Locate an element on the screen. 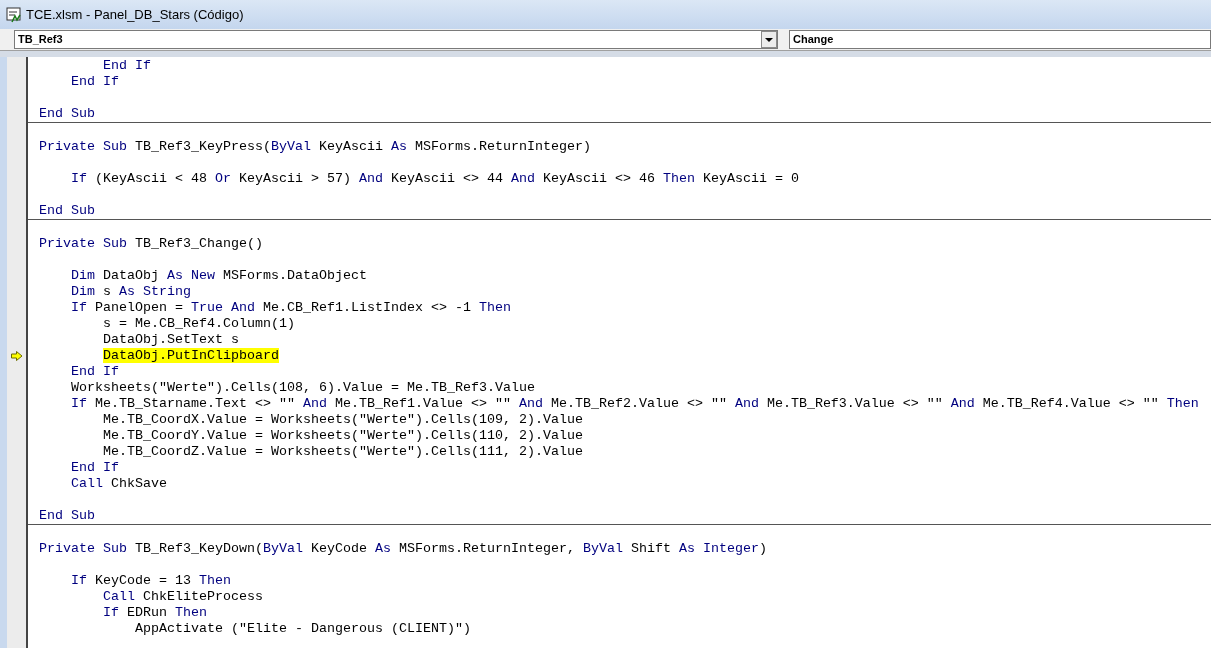 The height and width of the screenshot is (648, 1211). code-line: If Me.TB_Starname.Text <> "" And Me.TB_Ref1.Value <> "" And Me.TB_Ref2.Value <> "" And Me.TB_Ref3.Value <> "" And Me.TB_Ref4.Value <> "" Then is located at coordinates (635, 403).